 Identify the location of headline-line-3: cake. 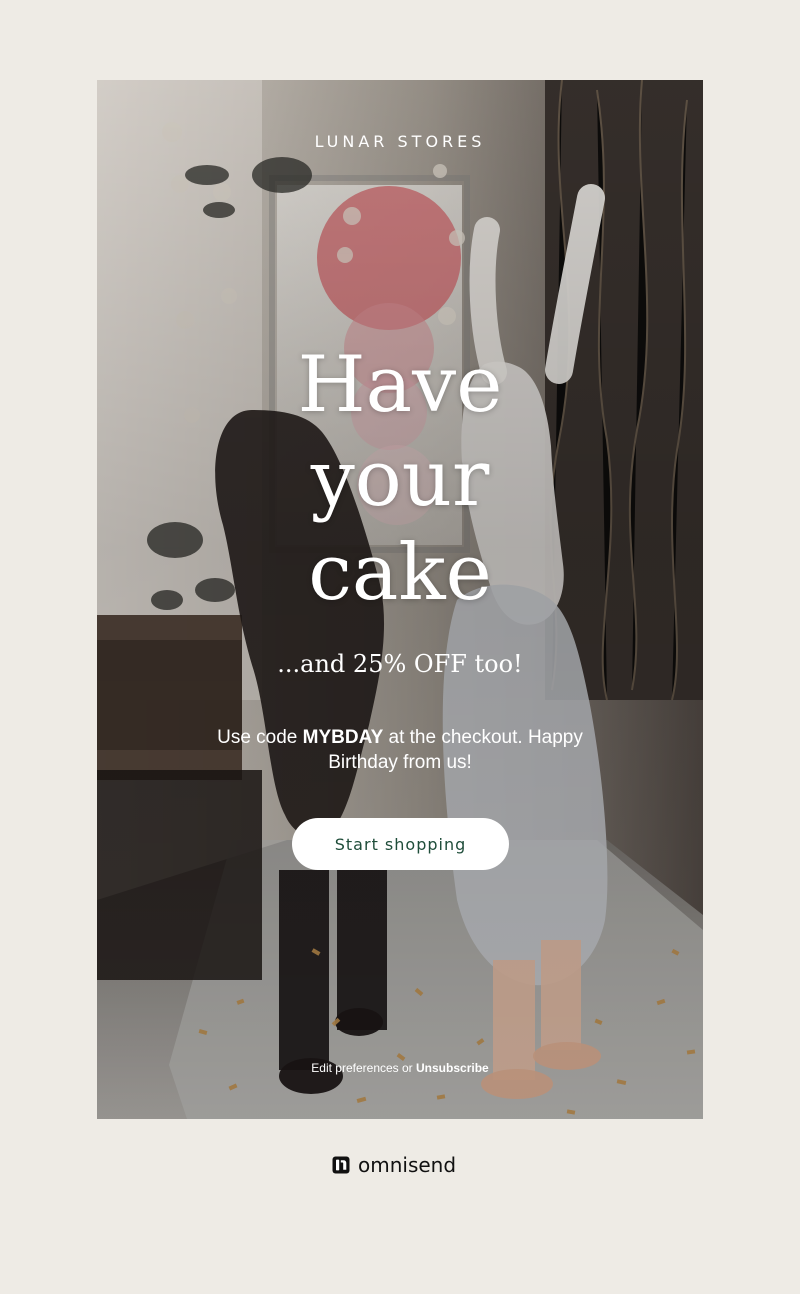
(400, 573).